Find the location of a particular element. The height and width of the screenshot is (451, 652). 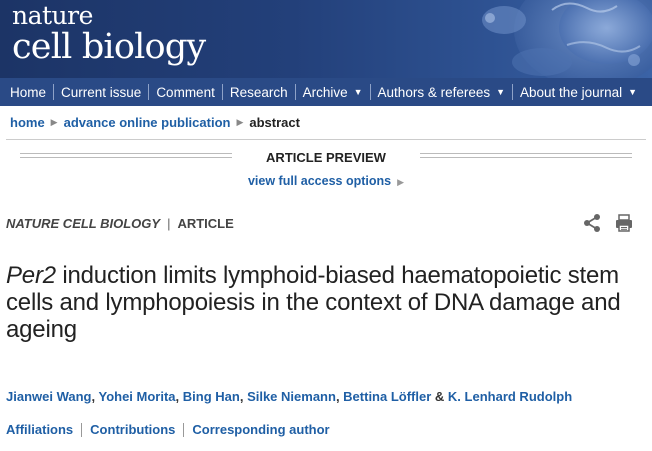

author-link: Yohei Morita is located at coordinates (136, 396).